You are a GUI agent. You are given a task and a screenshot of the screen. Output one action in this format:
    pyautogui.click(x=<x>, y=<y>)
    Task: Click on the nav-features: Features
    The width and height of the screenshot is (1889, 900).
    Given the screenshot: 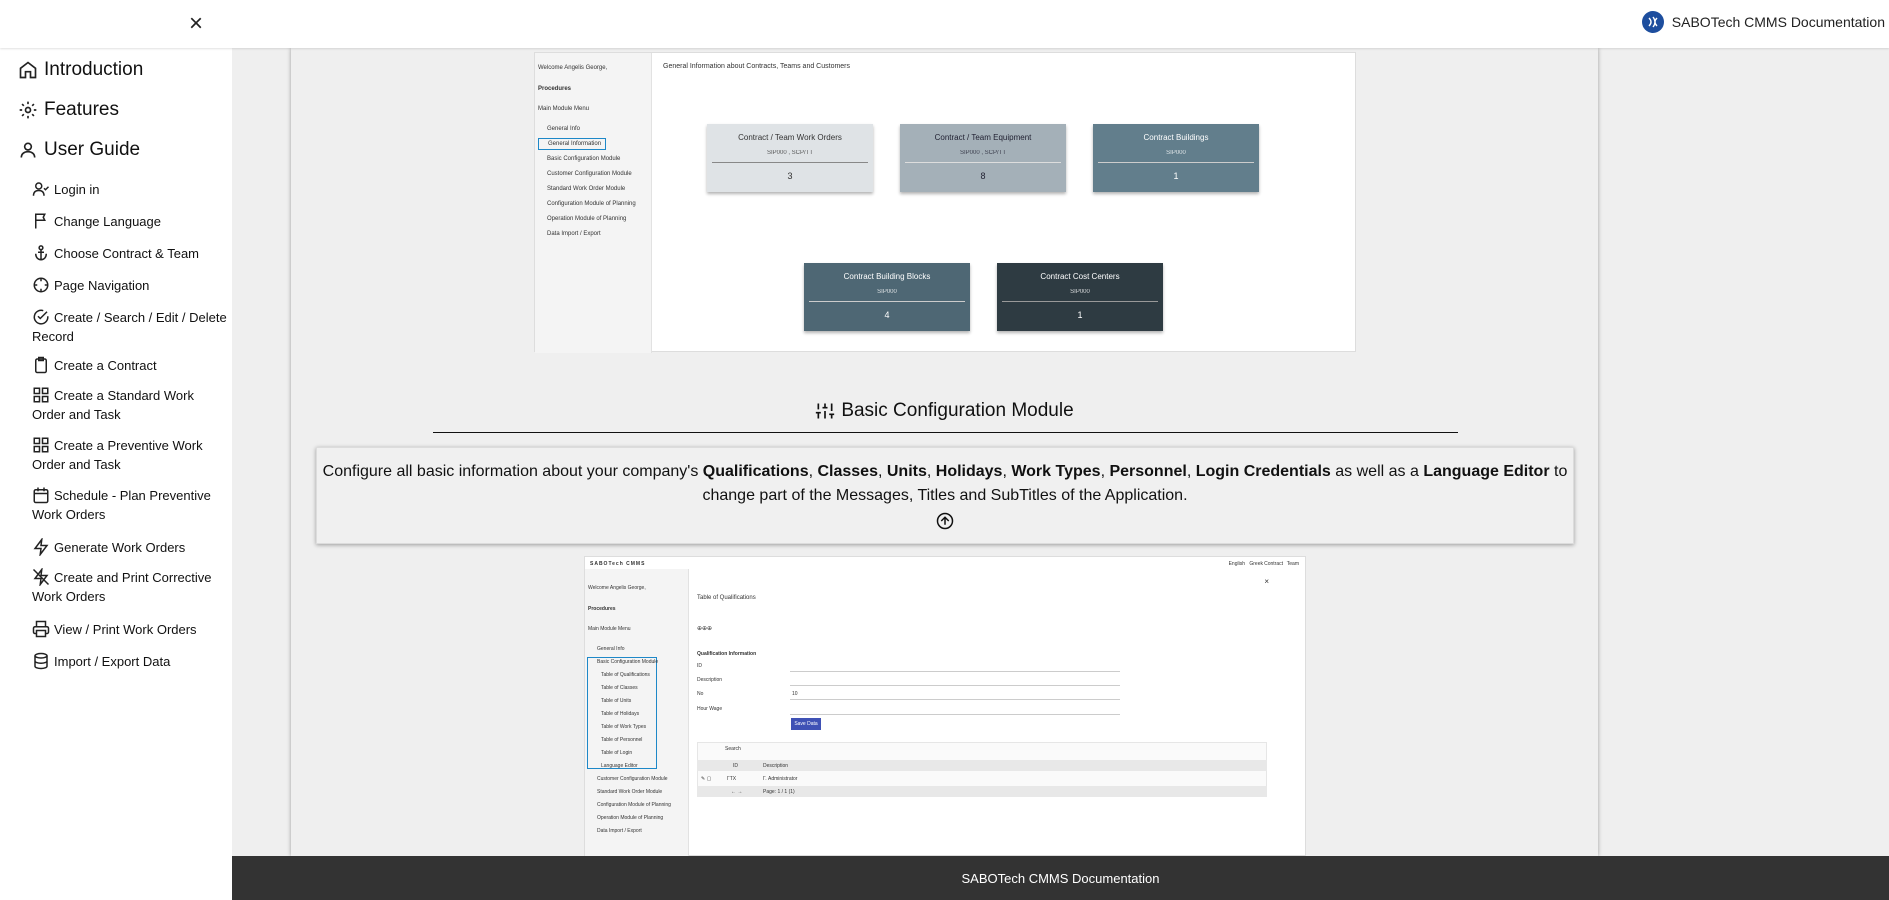 What is the action you would take?
    pyautogui.click(x=116, y=110)
    